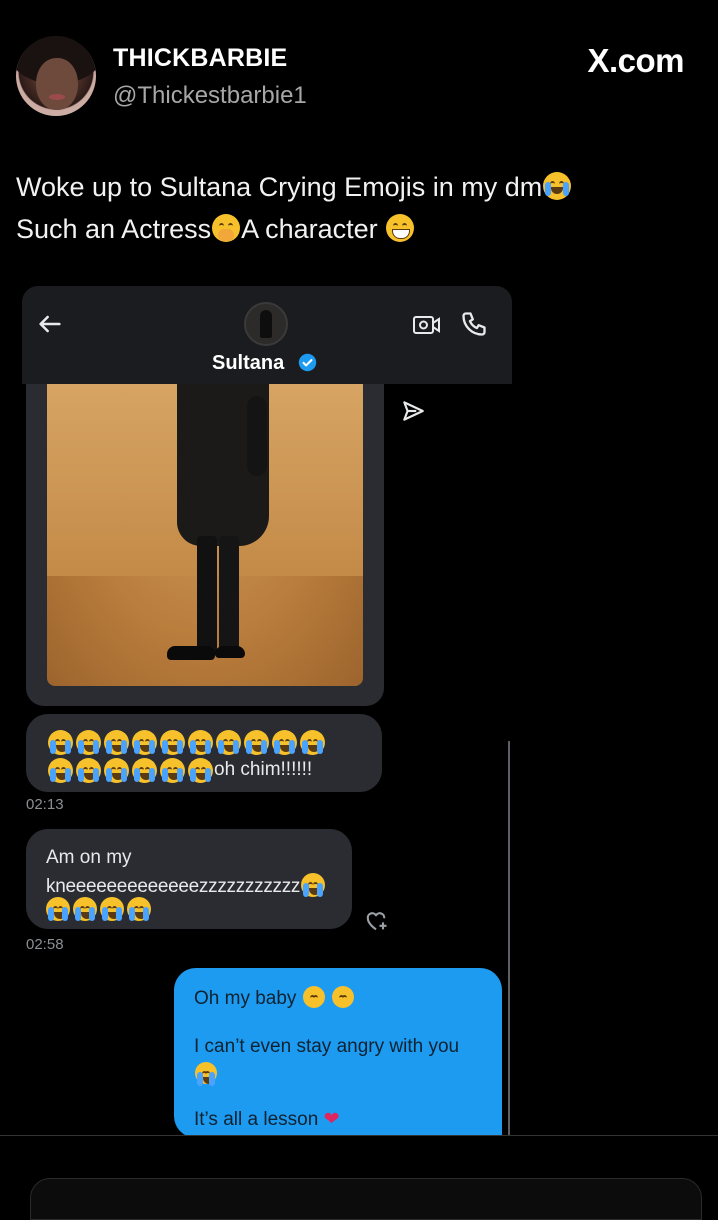  Describe the element at coordinates (326, 1061) in the screenshot. I see `message-text: I can’t even stay angry with you` at that location.